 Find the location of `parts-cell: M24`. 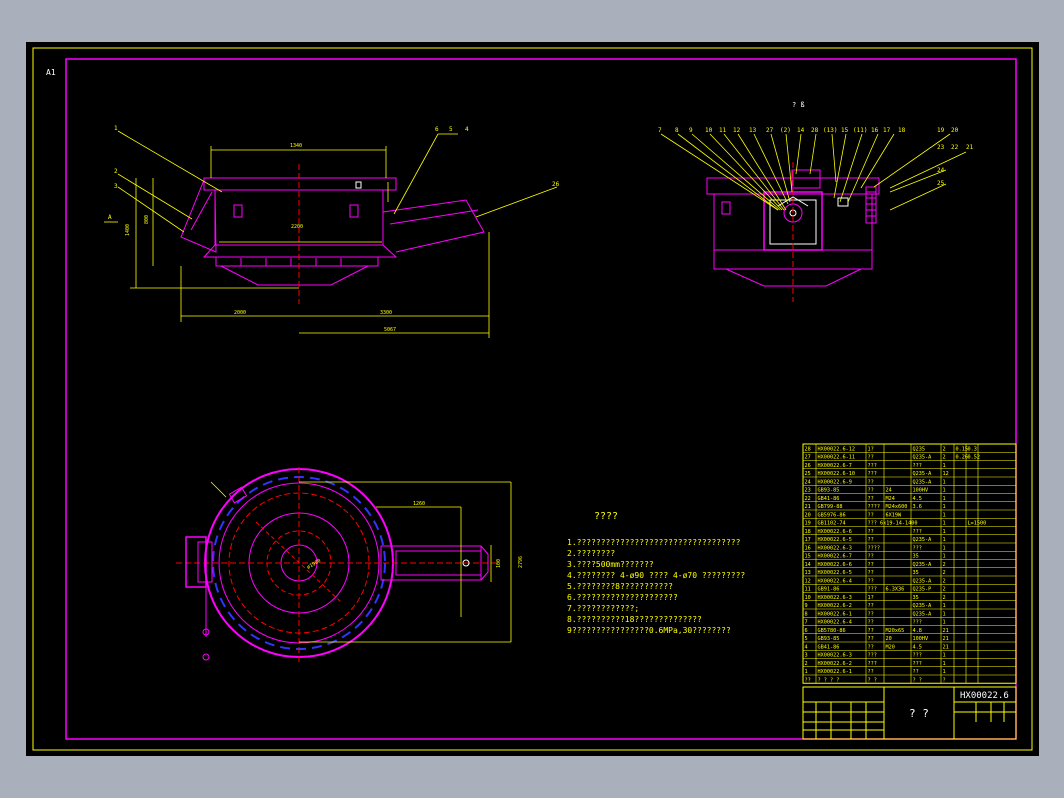

parts-cell: M24 is located at coordinates (890, 499).